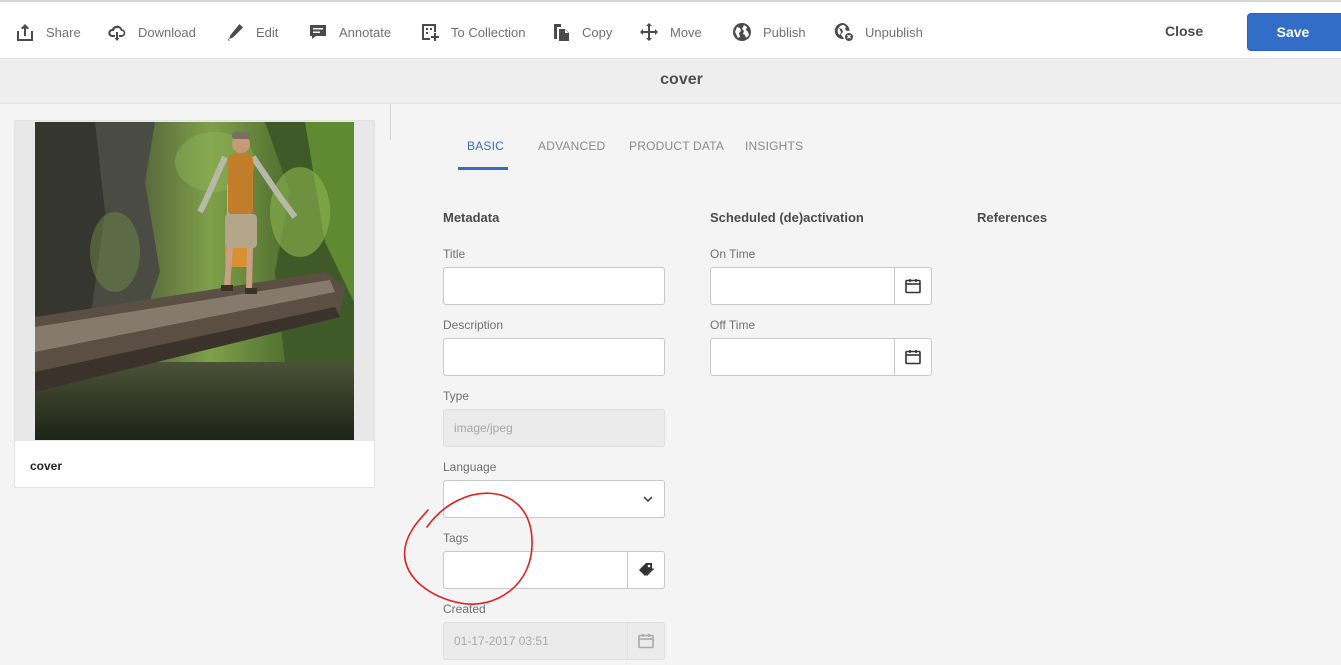 The height and width of the screenshot is (665, 1341). What do you see at coordinates (581, 32) in the screenshot?
I see `copy-button: Copy` at bounding box center [581, 32].